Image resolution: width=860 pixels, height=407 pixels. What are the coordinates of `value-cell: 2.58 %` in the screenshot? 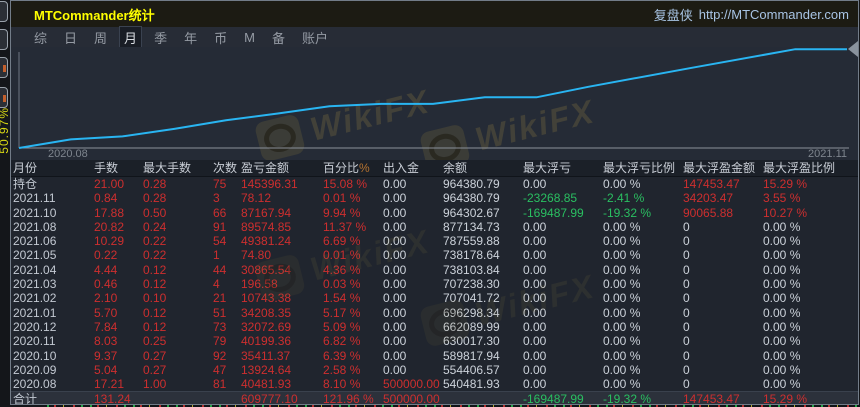 It's located at (342, 369).